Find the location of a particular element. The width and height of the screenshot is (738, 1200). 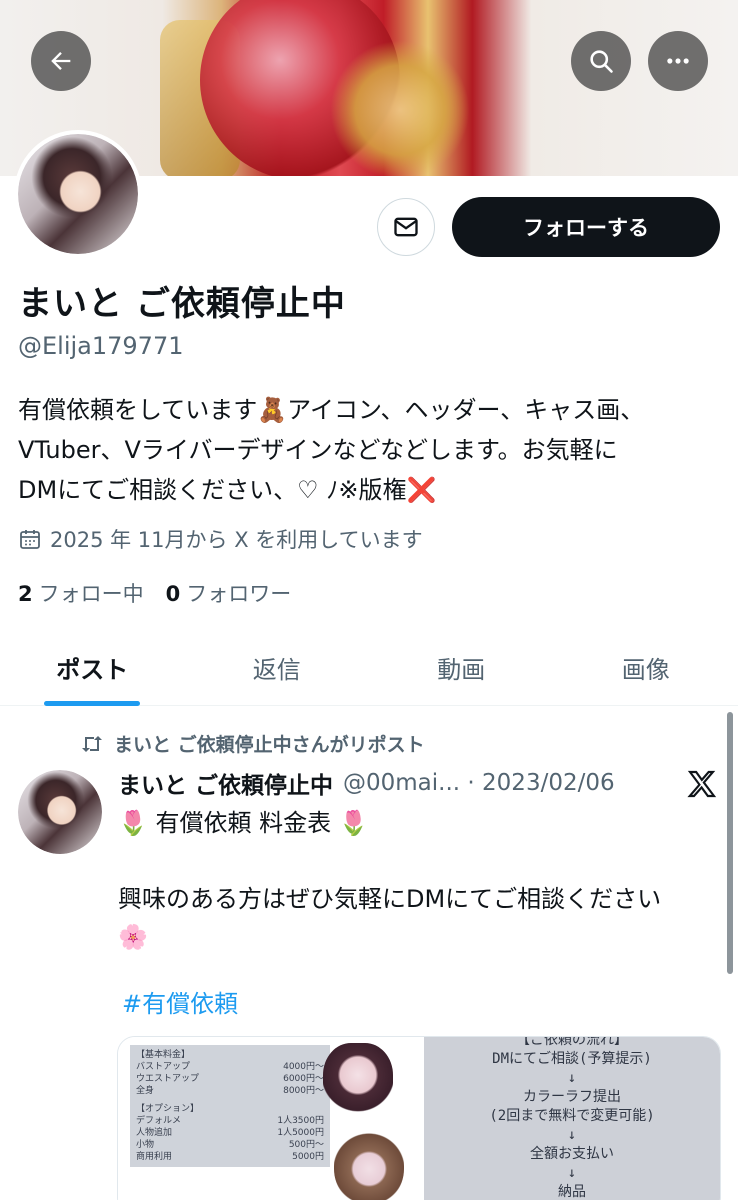

bio-line: VTuber、Vライバーデザインなどなどします。お気軽に is located at coordinates (318, 450).